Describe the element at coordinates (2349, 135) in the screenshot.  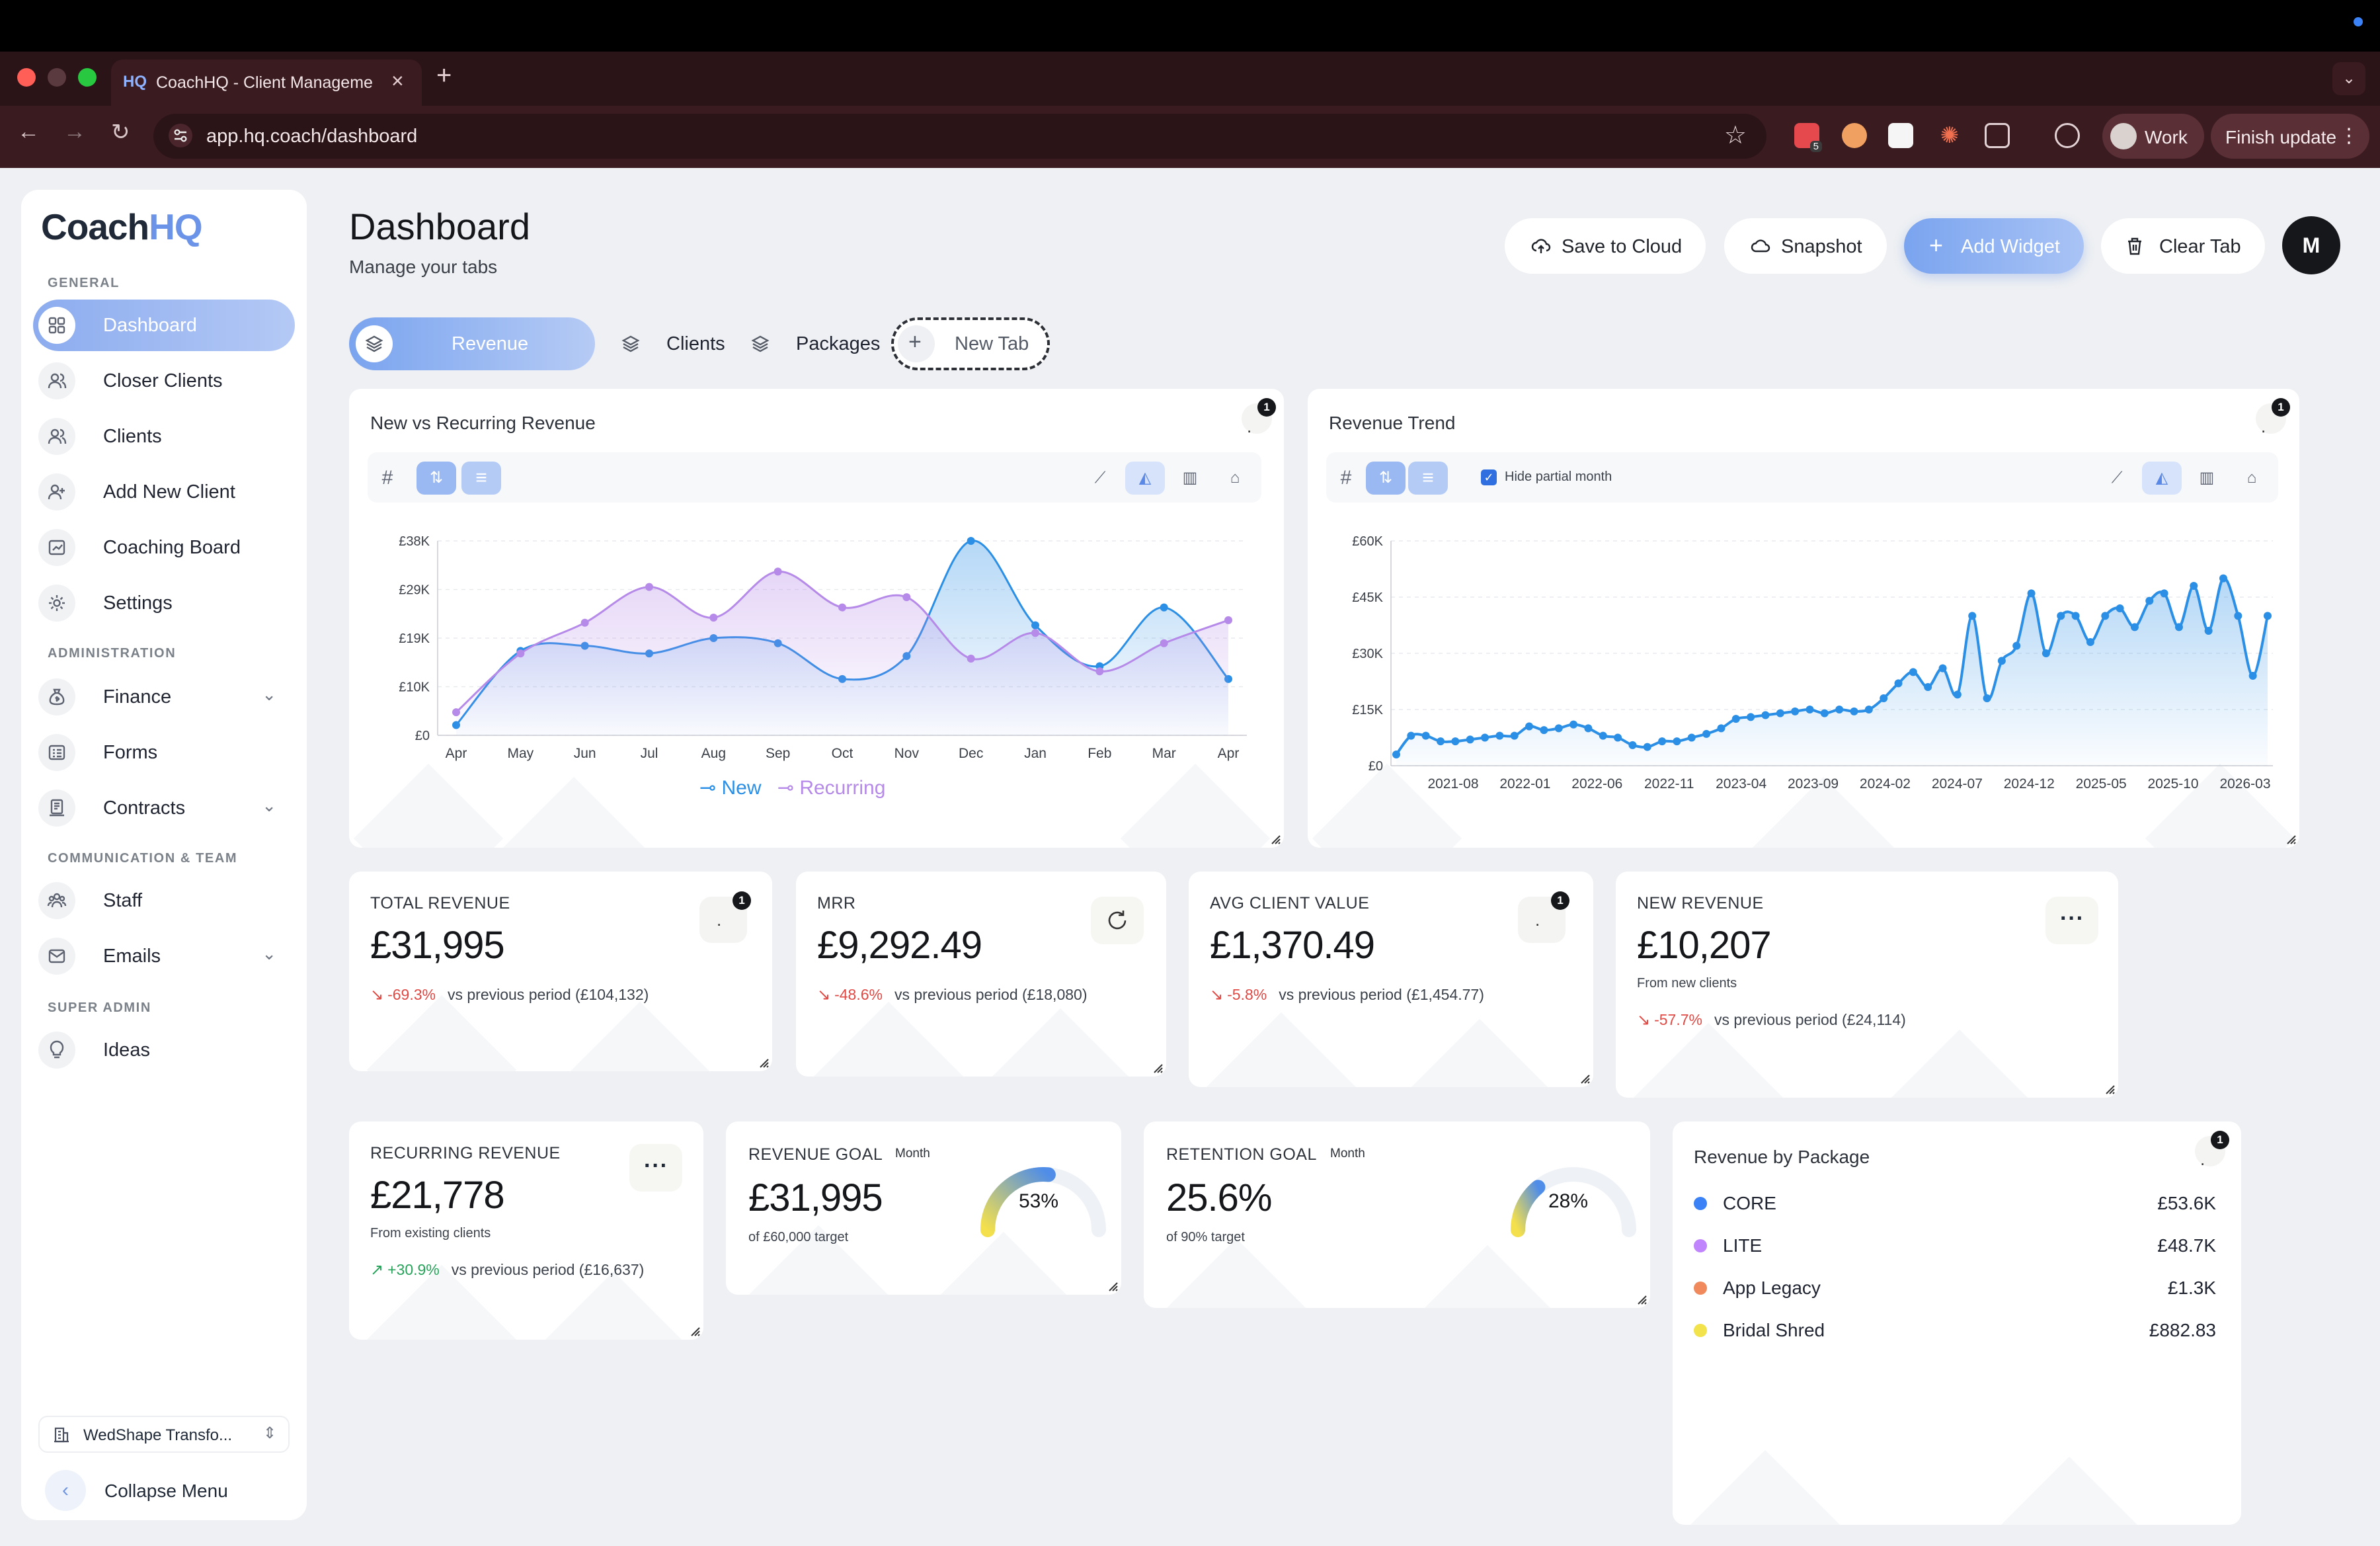
I see `menu-dots-icon: ⋮` at that location.